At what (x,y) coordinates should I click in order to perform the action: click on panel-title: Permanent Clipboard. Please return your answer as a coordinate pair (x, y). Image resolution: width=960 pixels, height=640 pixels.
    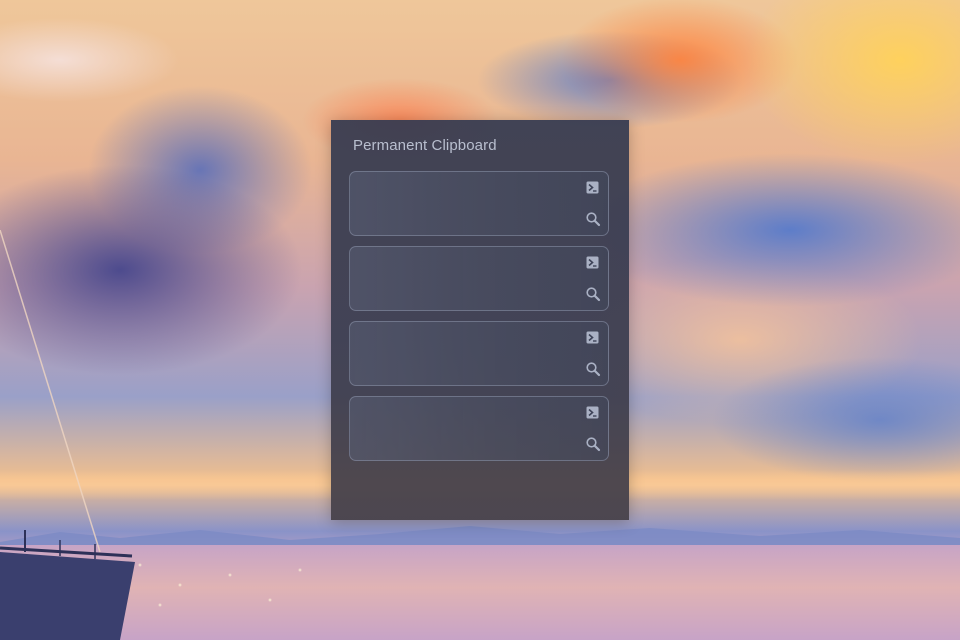
    Looking at the image, I should click on (425, 145).